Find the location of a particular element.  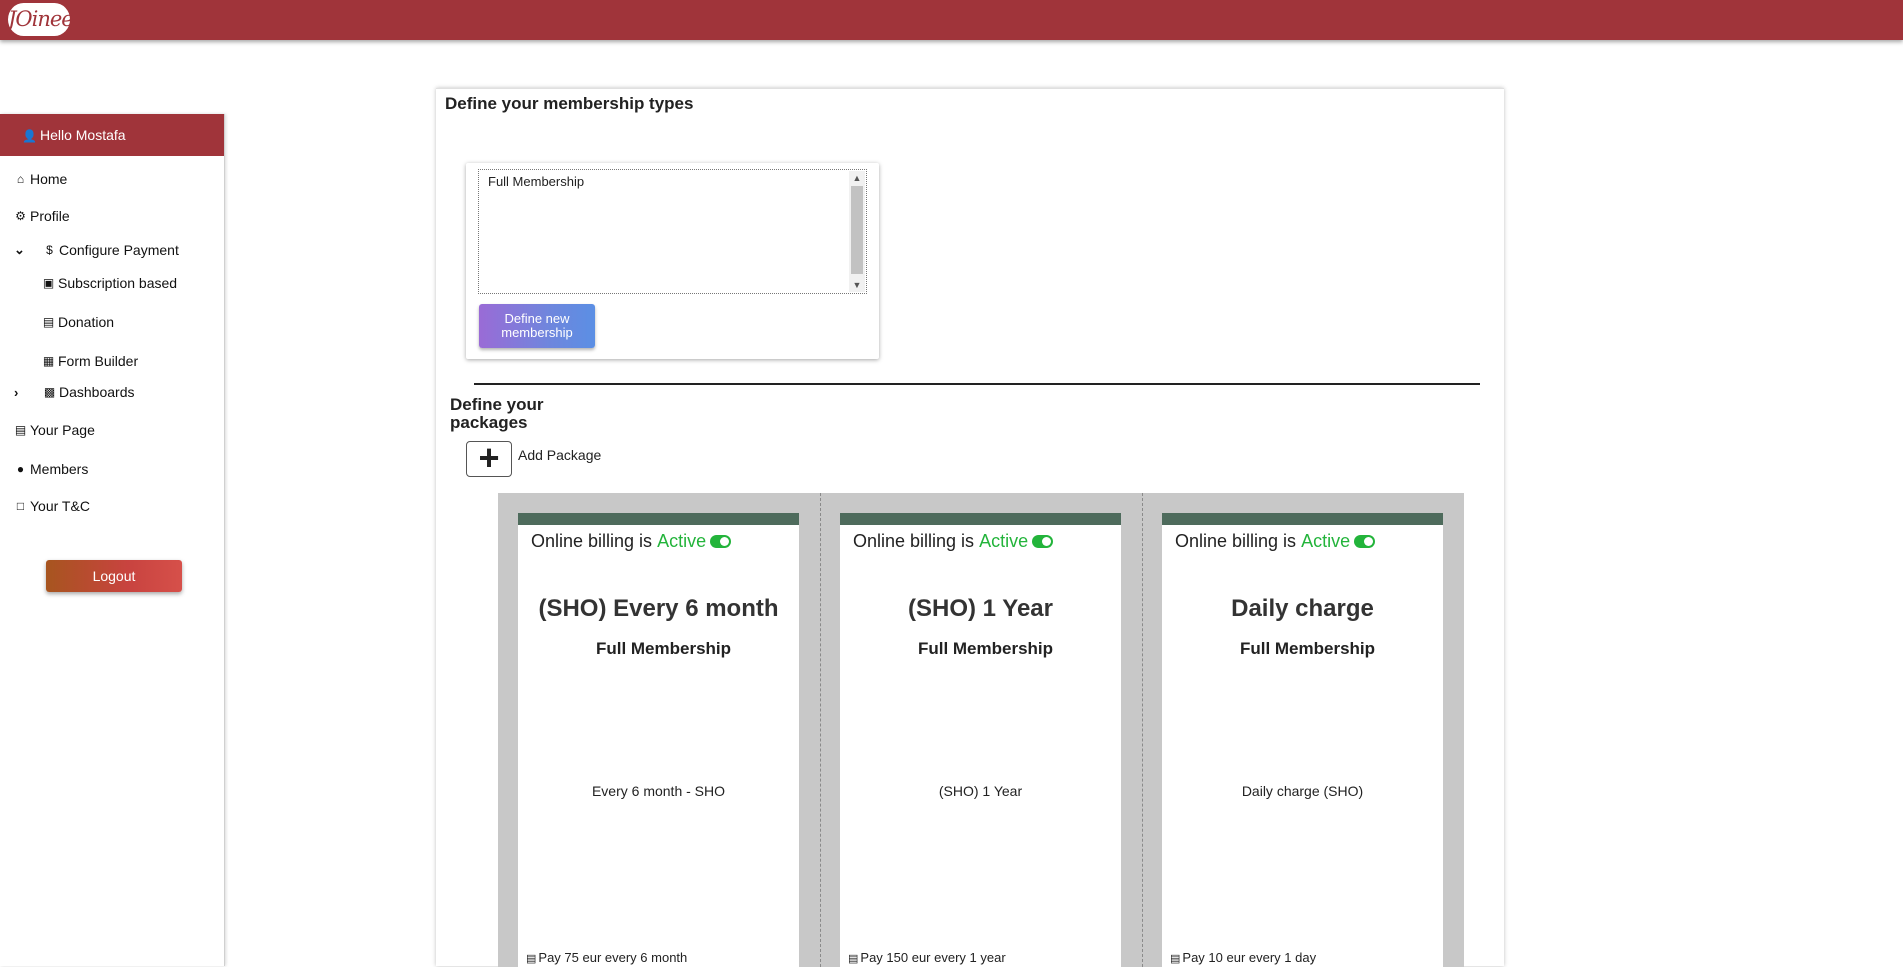

section-divider is located at coordinates (977, 384).